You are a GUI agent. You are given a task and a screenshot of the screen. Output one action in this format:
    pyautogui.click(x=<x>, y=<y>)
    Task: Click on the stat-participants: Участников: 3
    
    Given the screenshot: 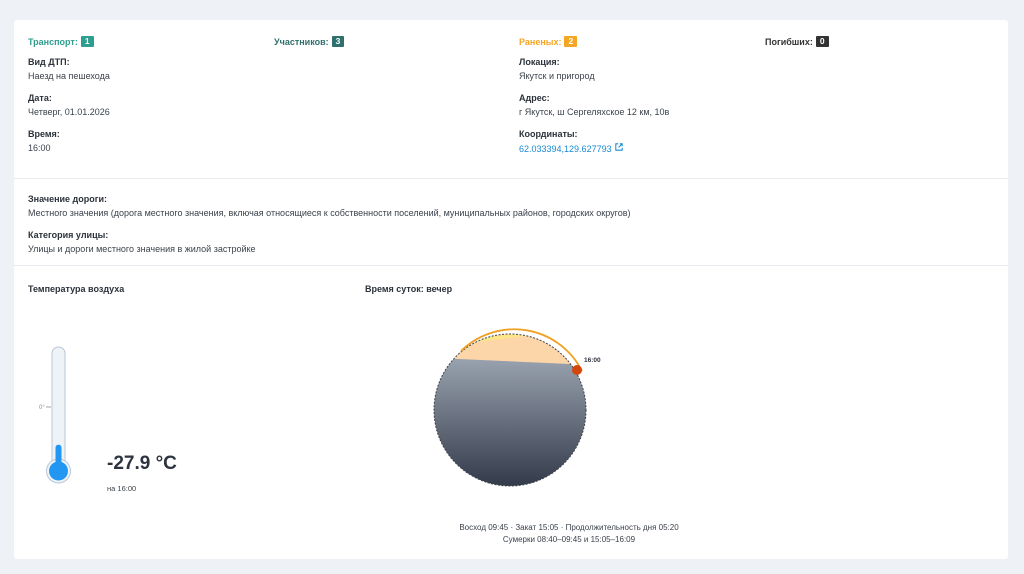 What is the action you would take?
    pyautogui.click(x=309, y=41)
    